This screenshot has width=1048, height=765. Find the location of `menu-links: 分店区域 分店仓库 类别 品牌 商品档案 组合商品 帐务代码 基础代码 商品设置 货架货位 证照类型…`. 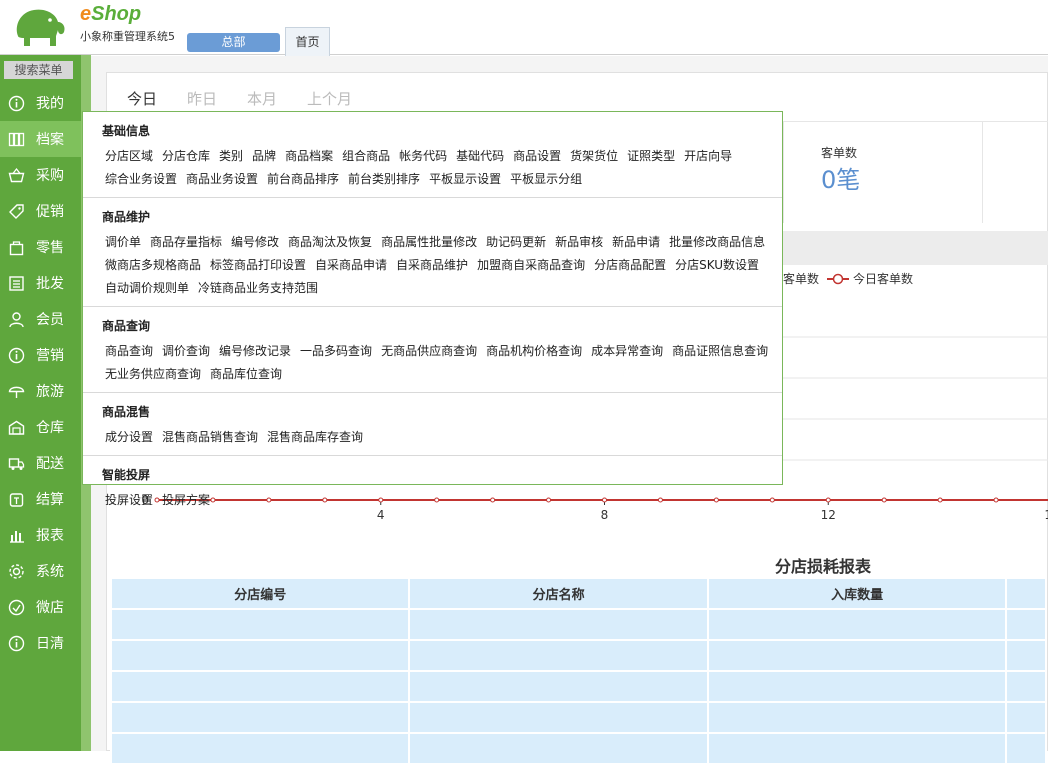

menu-links: 分店区域 分店仓库 类别 品牌 商品档案 组合商品 帐务代码 基础代码 商品设置 货架货位 证照类型… is located at coordinates (442, 168).